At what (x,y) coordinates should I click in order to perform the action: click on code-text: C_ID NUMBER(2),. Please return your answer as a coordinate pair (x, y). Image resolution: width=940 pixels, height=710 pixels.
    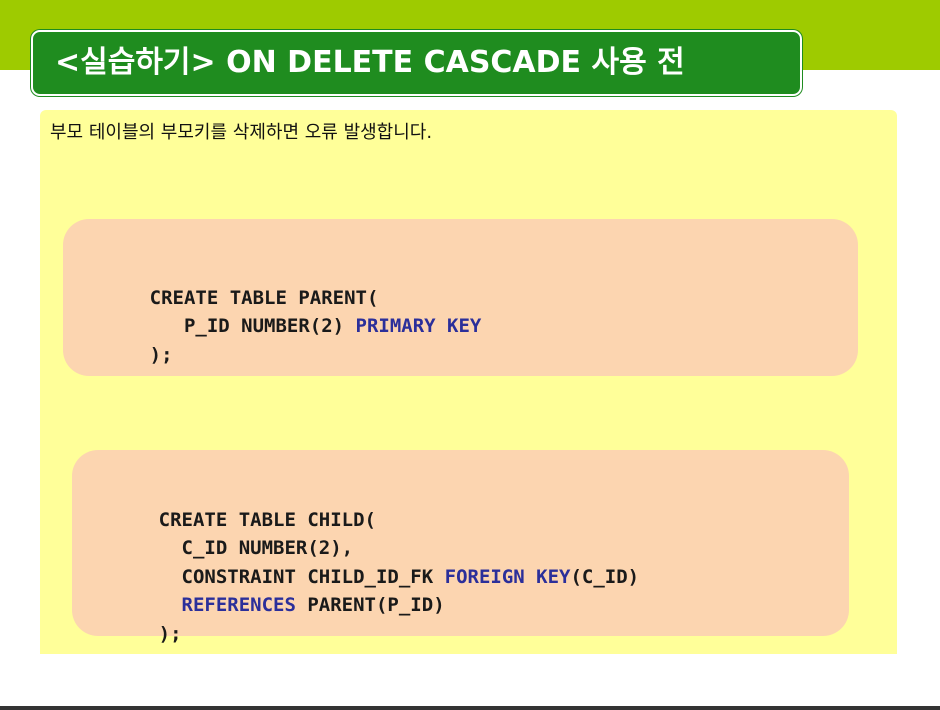
    Looking at the image, I should click on (256, 548).